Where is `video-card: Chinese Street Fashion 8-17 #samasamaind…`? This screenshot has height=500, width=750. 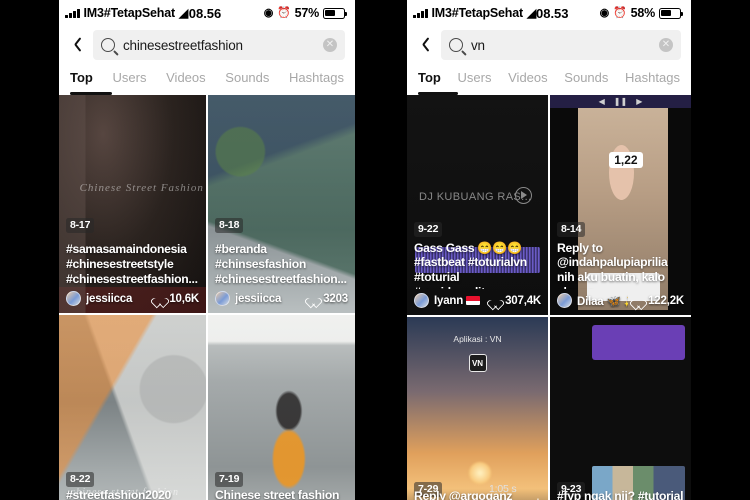
video-card: Chinese Street Fashion 8-17 #samasamaind… is located at coordinates (132, 203).